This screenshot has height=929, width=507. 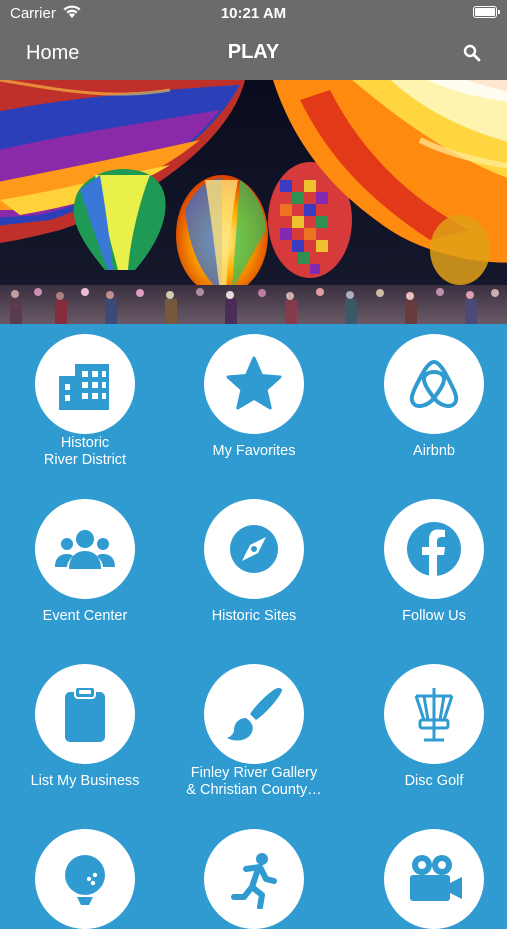 I want to click on clock: 10:21 AM, so click(x=253, y=13).